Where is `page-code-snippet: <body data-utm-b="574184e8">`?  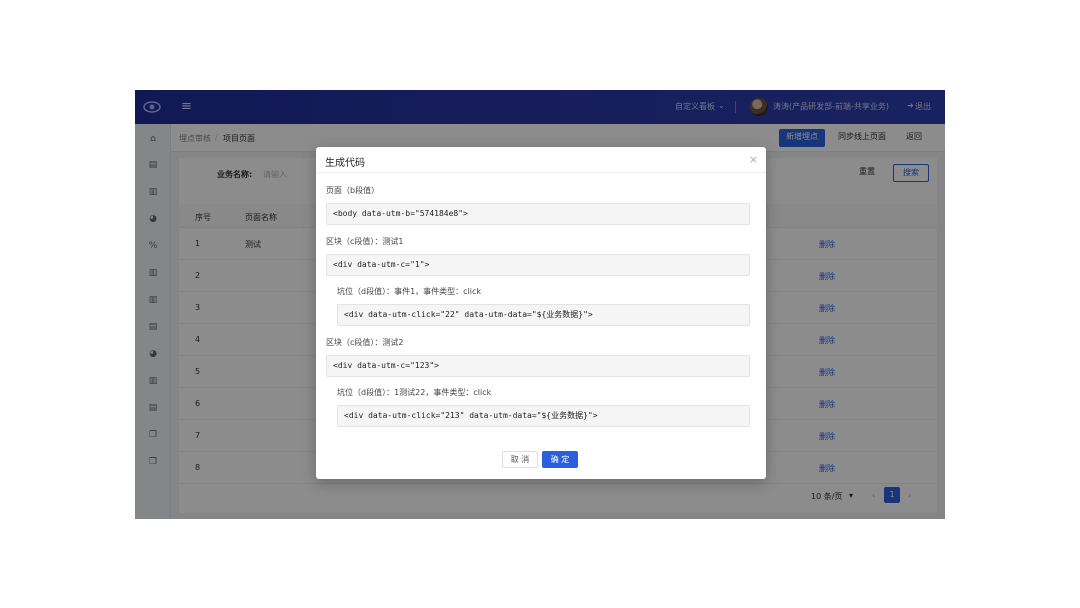 page-code-snippet: <body data-utm-b="574184e8"> is located at coordinates (538, 214).